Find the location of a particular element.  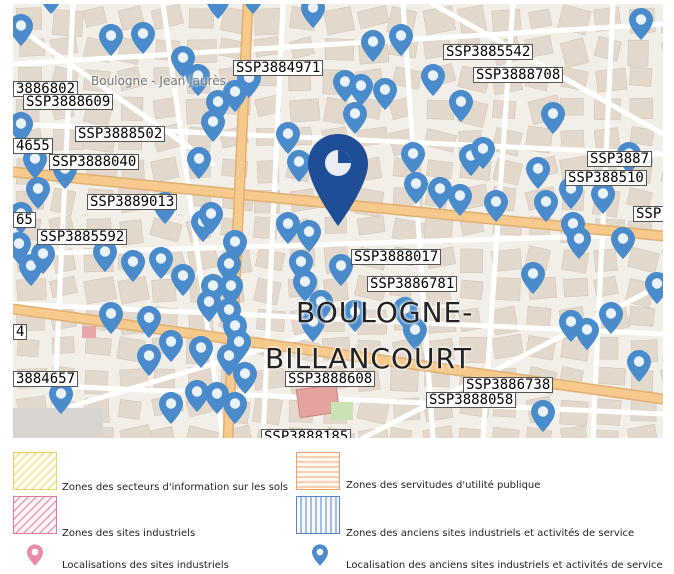

site-id-label: SSP3888608 is located at coordinates (330, 379).